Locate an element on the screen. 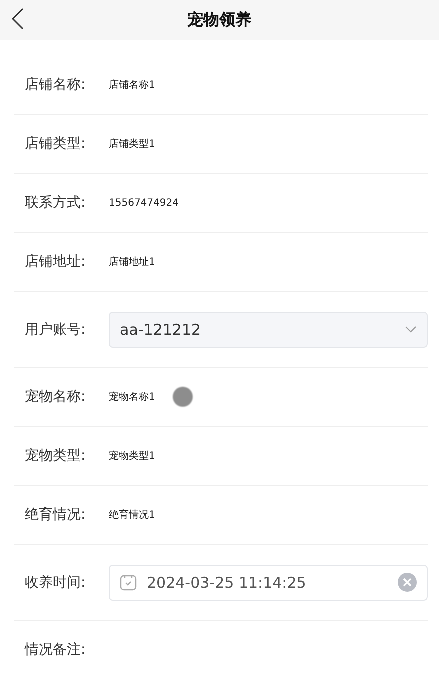 This screenshot has height=691, width=439. calendar-icon is located at coordinates (128, 582).